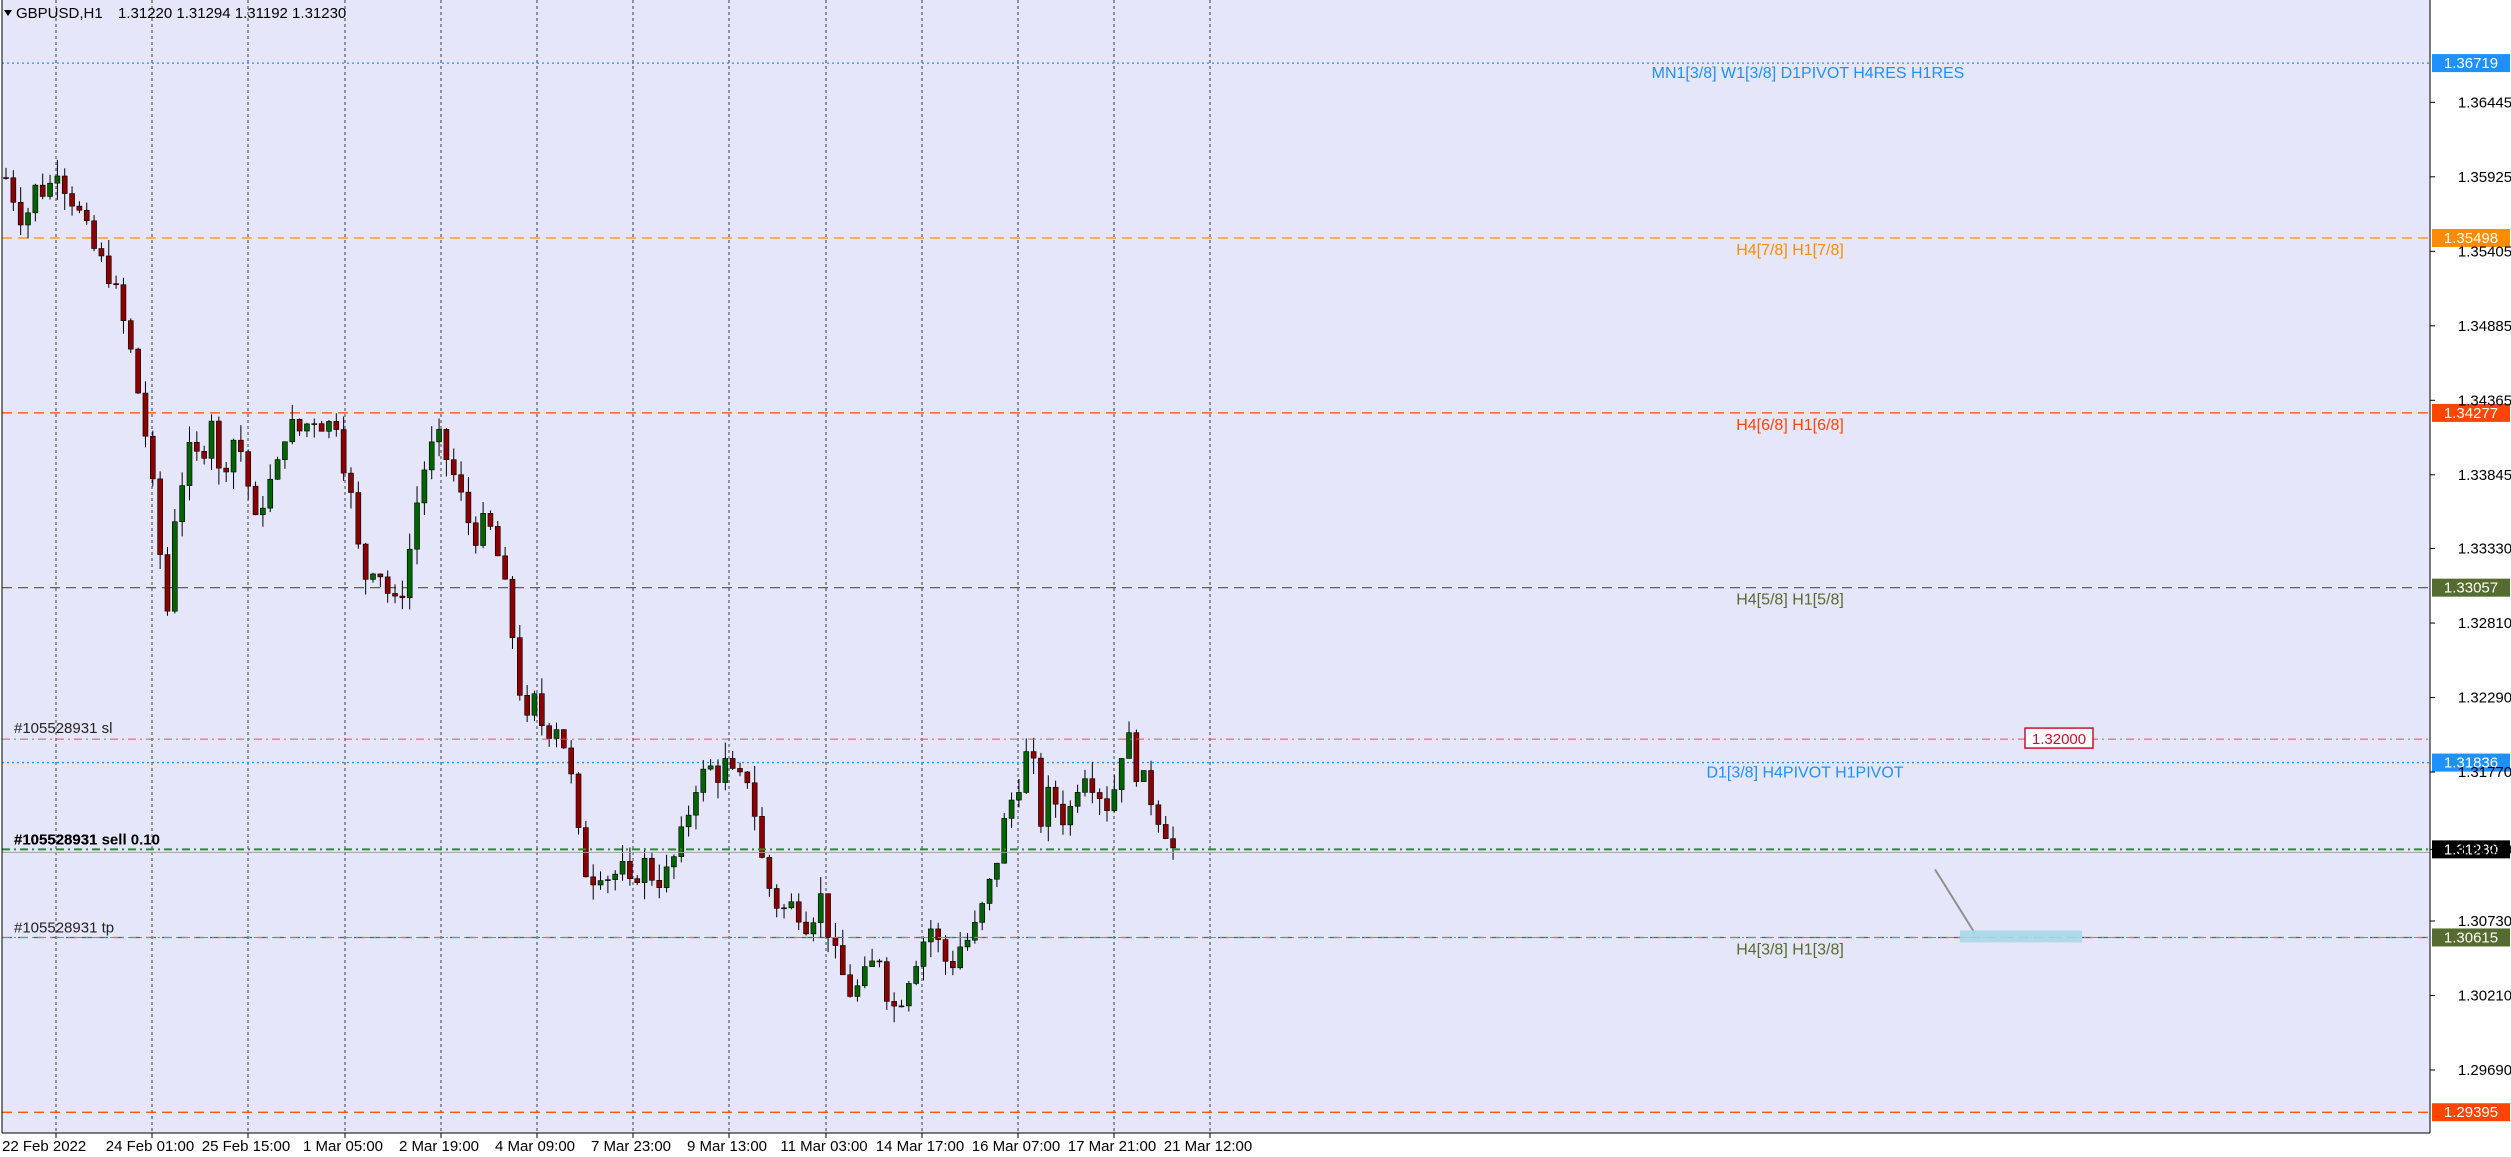 This screenshot has height=1157, width=2511. What do you see at coordinates (1112, 1146) in the screenshot?
I see `x-tick-label: 17 Mar 21:00` at bounding box center [1112, 1146].